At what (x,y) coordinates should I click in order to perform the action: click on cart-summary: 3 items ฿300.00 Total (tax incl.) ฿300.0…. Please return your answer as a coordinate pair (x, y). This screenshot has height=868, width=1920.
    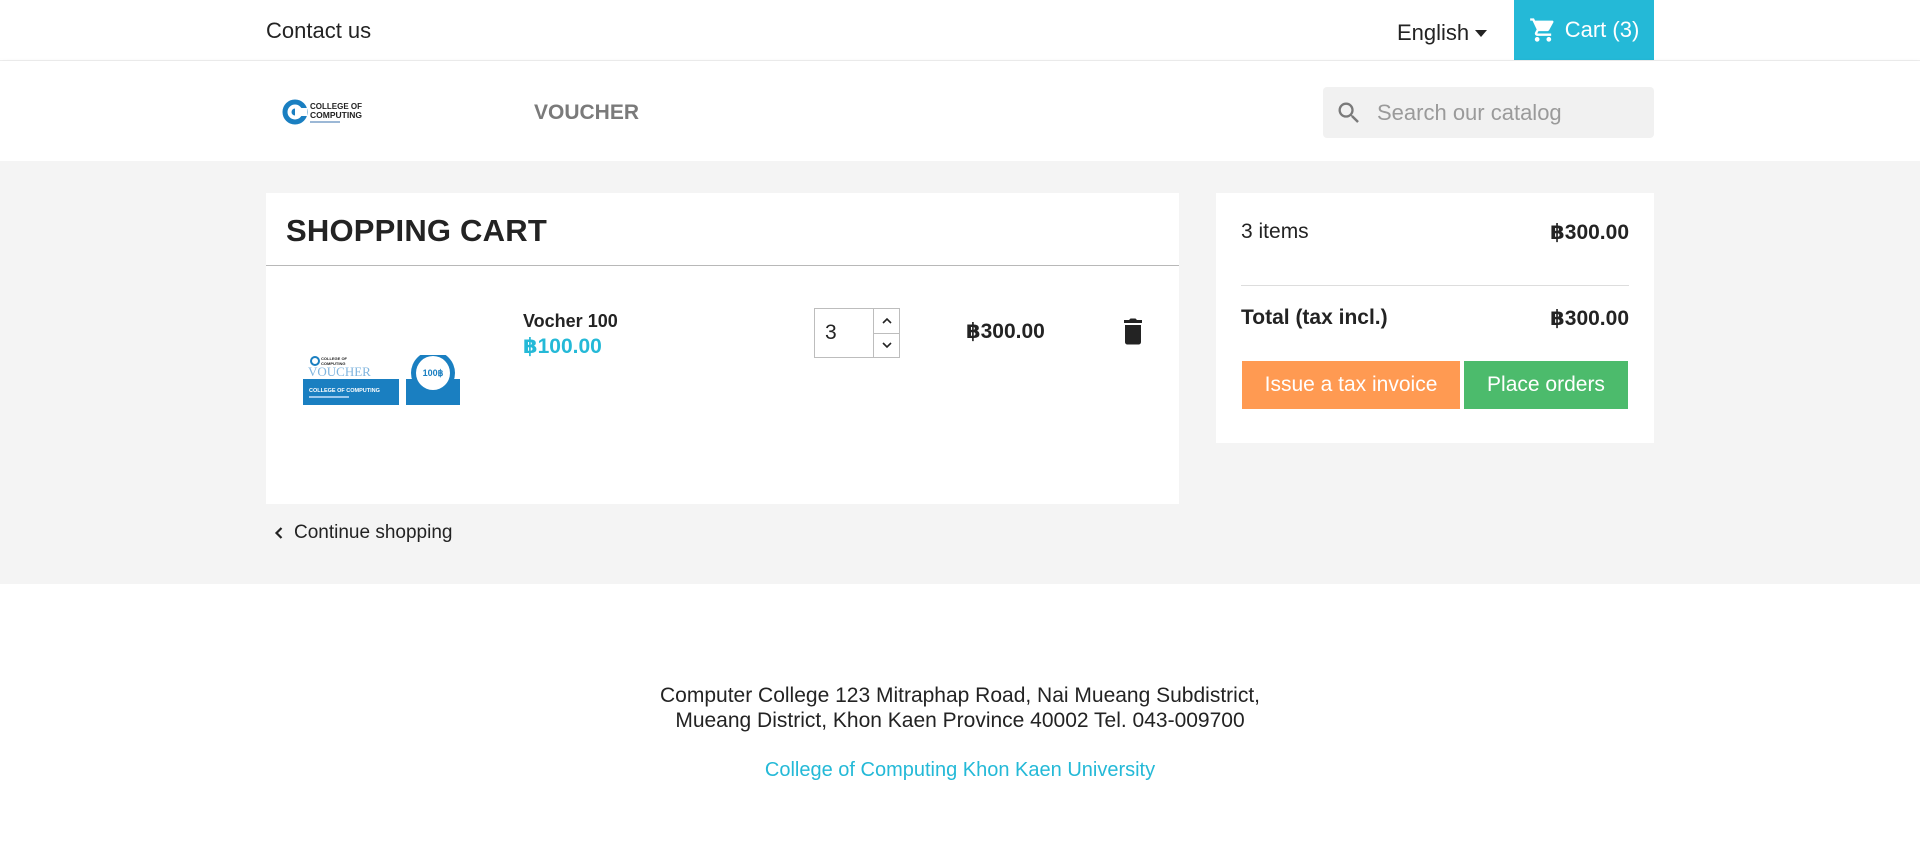
    Looking at the image, I should click on (1435, 318).